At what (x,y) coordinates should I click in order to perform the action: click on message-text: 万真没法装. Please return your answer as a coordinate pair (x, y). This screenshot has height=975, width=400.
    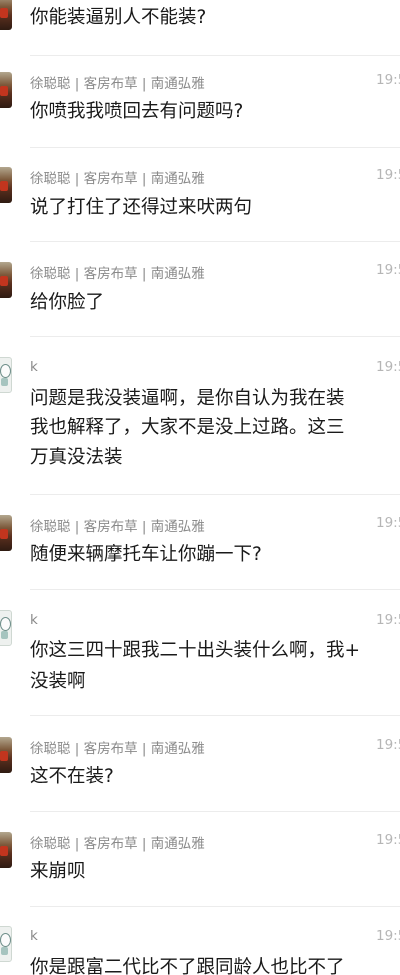
    Looking at the image, I should click on (76, 457).